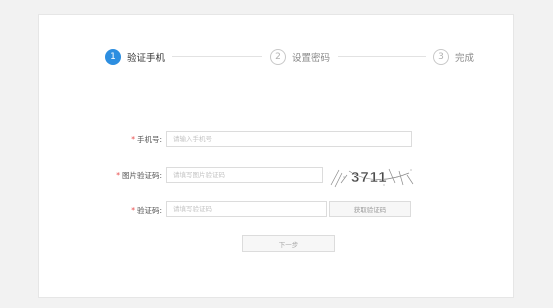 The image size is (553, 308). What do you see at coordinates (244, 175) in the screenshot?
I see `image-code-input` at bounding box center [244, 175].